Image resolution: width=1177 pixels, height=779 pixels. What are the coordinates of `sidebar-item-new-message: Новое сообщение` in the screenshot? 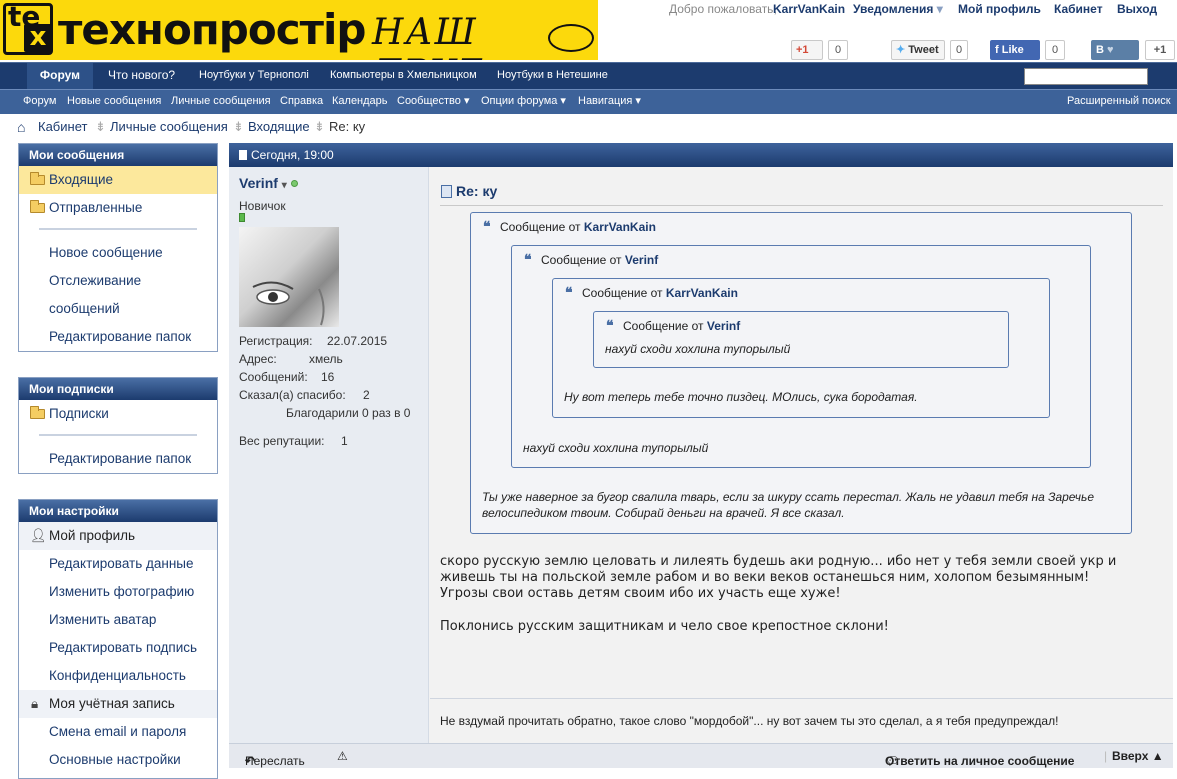 It's located at (118, 253).